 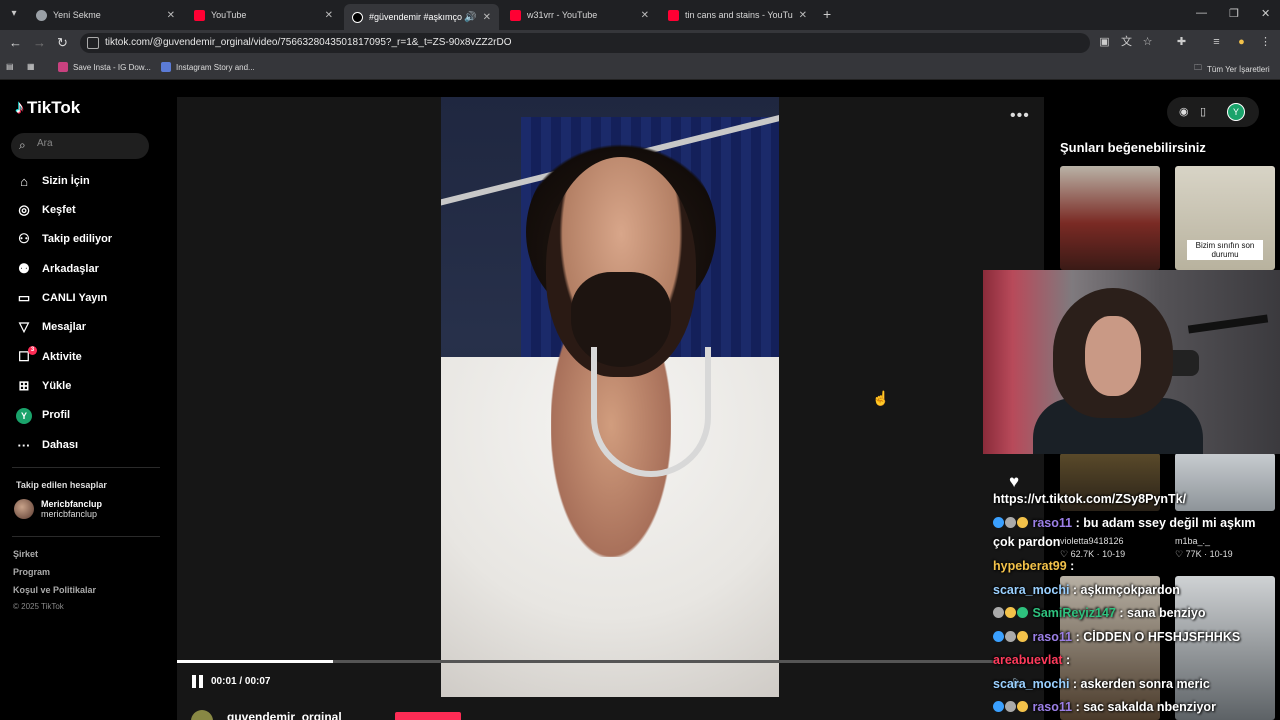 What do you see at coordinates (1184, 111) in the screenshot?
I see `coins-icon: ◉` at bounding box center [1184, 111].